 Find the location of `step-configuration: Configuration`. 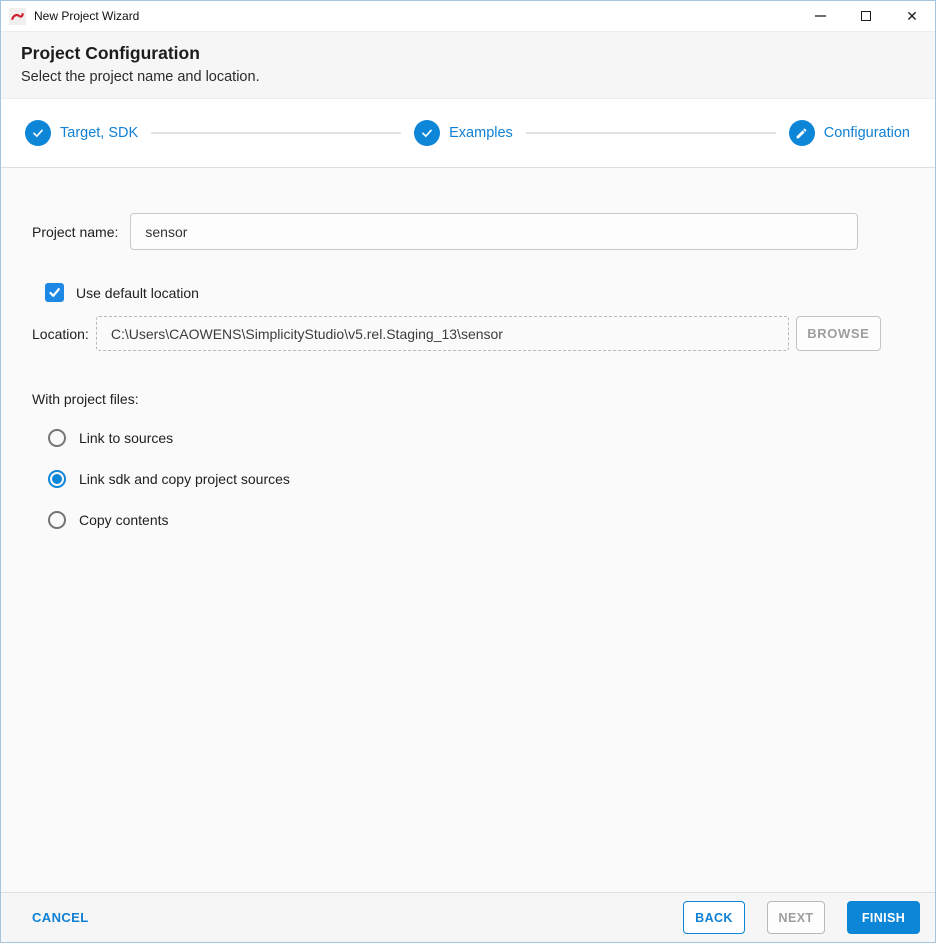

step-configuration: Configuration is located at coordinates (849, 133).